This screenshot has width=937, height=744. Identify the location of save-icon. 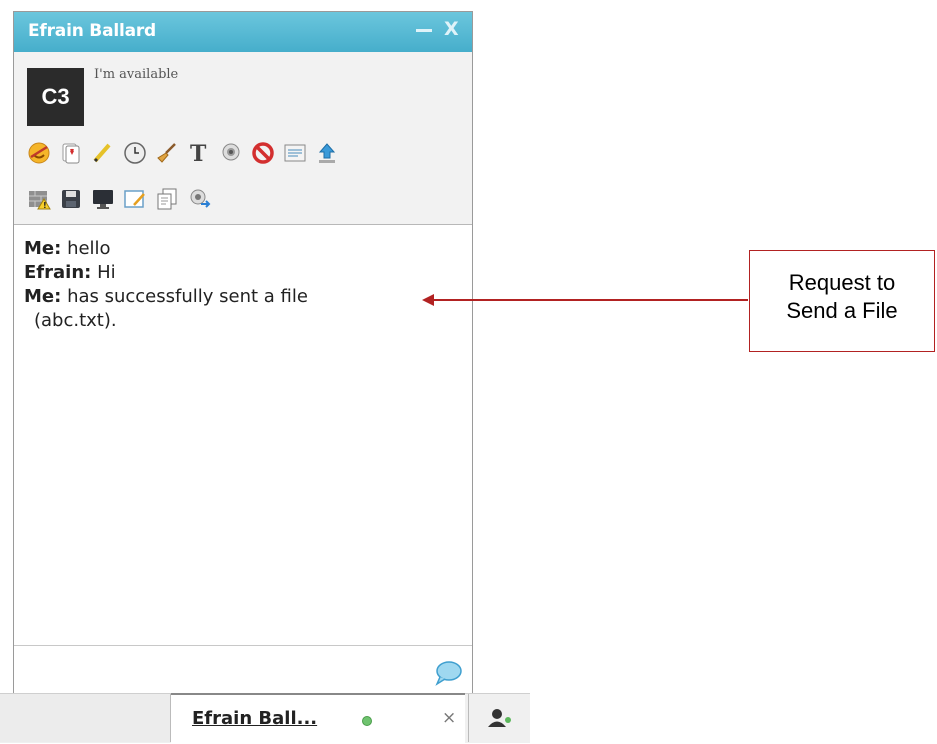
(71, 199).